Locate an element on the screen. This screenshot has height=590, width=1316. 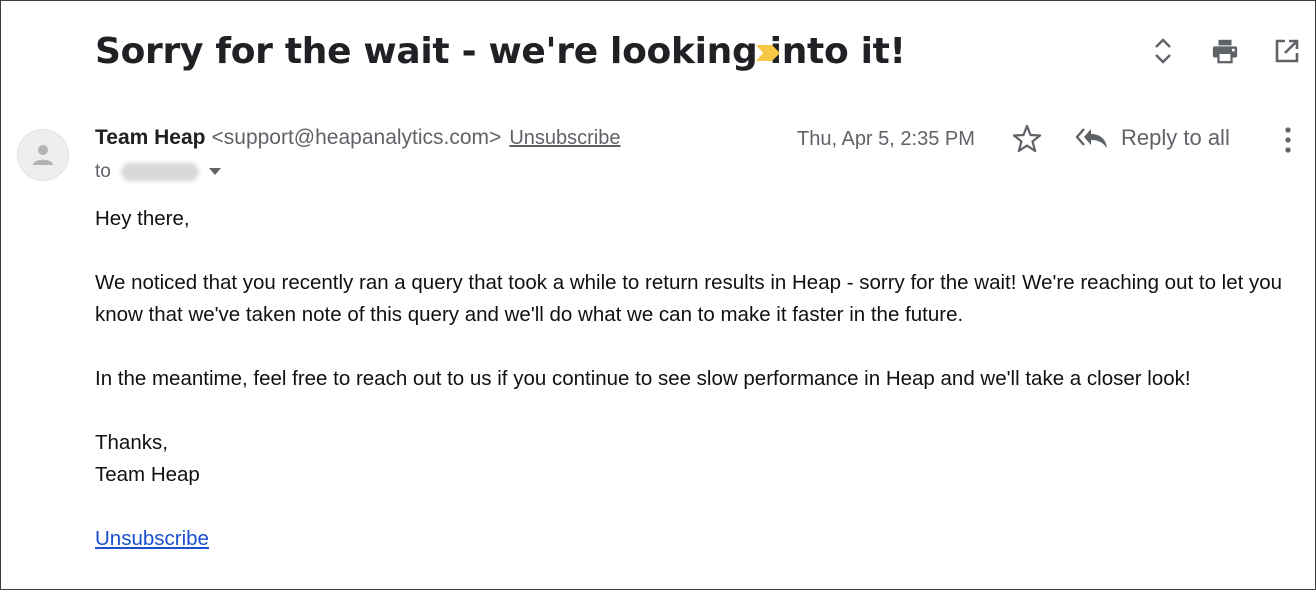
recipient-name-redacted is located at coordinates (159, 172).